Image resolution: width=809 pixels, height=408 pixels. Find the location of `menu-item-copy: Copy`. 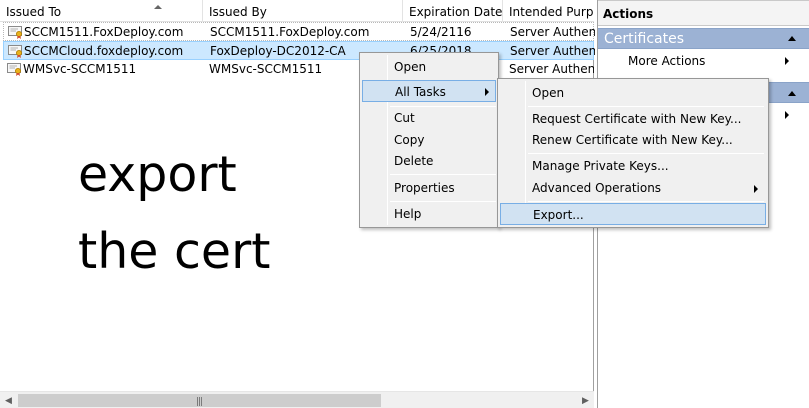

menu-item-copy: Copy is located at coordinates (429, 140).